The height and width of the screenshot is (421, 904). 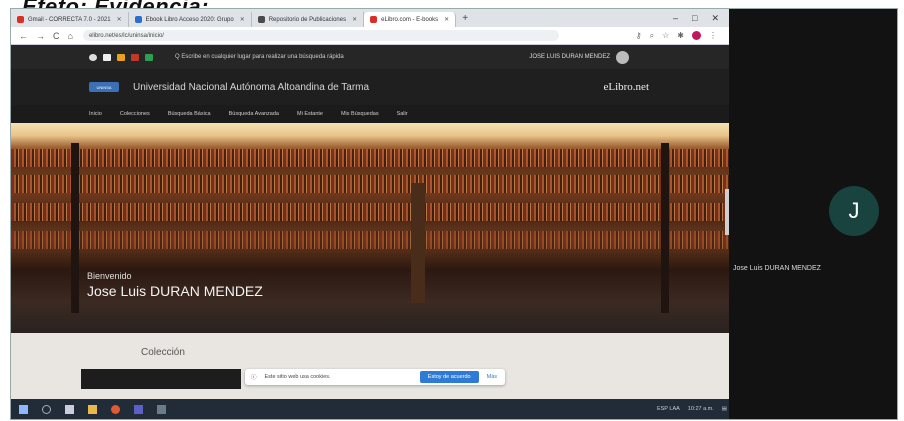 I want to click on browser-tools: ⚷ ⌕ ☆ ✱ ⋮, so click(x=682, y=36).